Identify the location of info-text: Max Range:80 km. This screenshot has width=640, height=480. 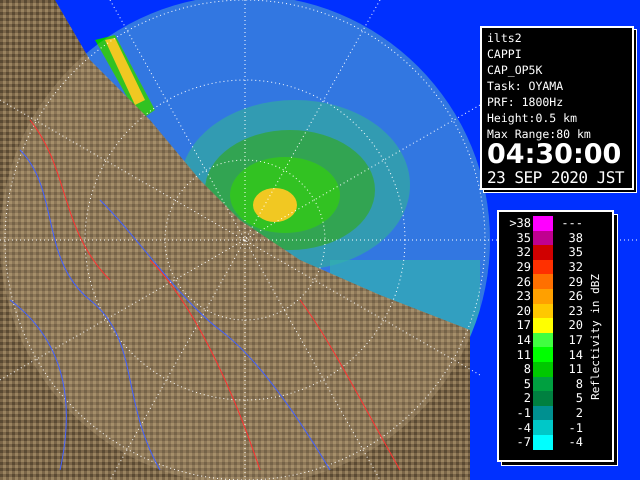
(539, 134).